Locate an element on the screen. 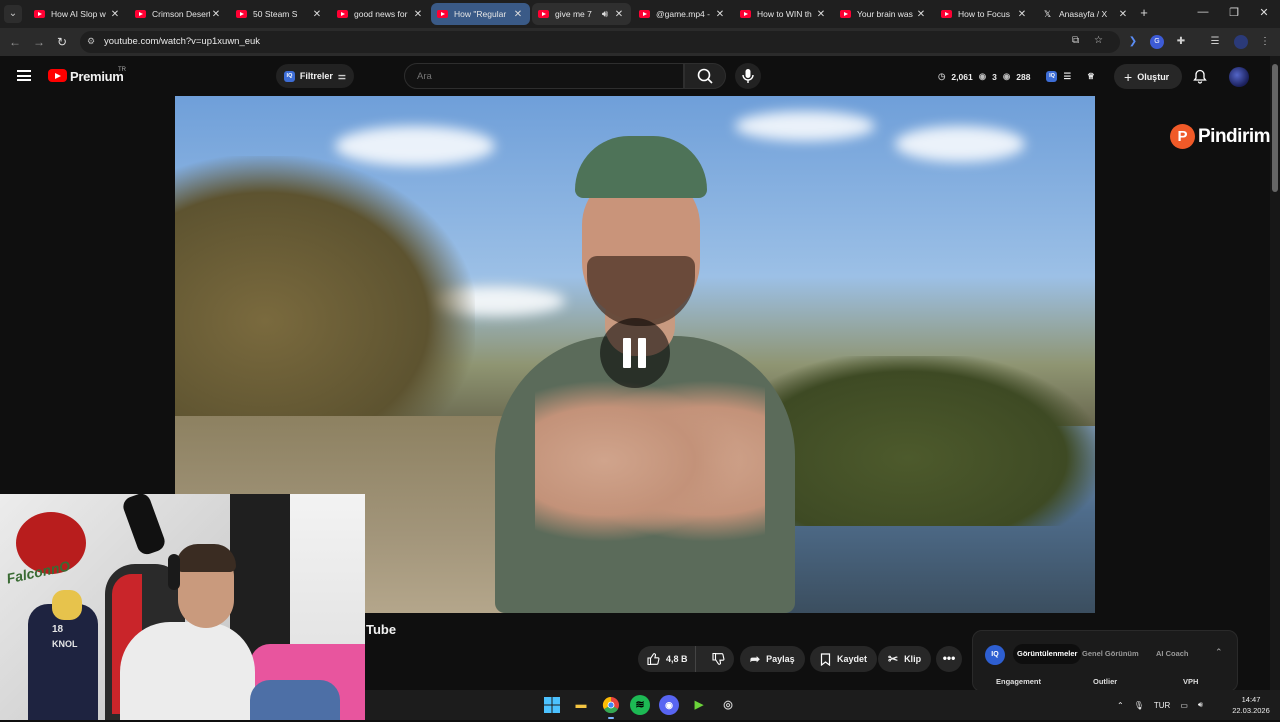  filters-button: IQ Filtreler ⚌ is located at coordinates (315, 76).